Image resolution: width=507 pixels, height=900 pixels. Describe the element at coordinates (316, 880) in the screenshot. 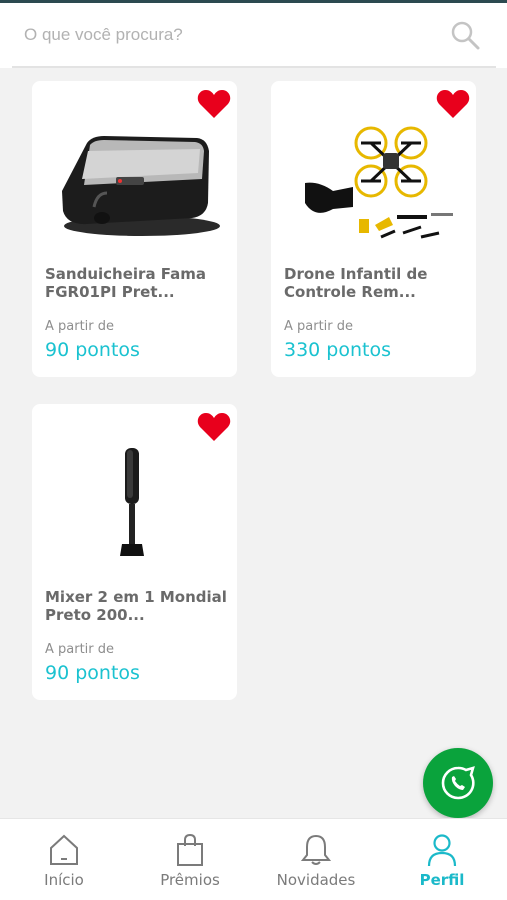

I see `nav-label: Novidades` at that location.